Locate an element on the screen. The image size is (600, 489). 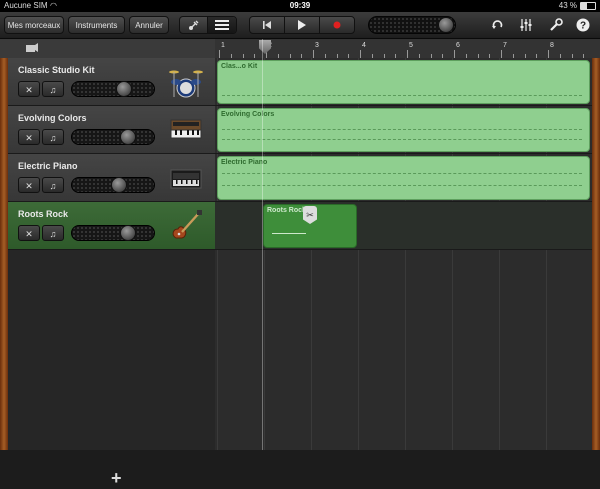
help-icon: ? is located at coordinates (583, 25).